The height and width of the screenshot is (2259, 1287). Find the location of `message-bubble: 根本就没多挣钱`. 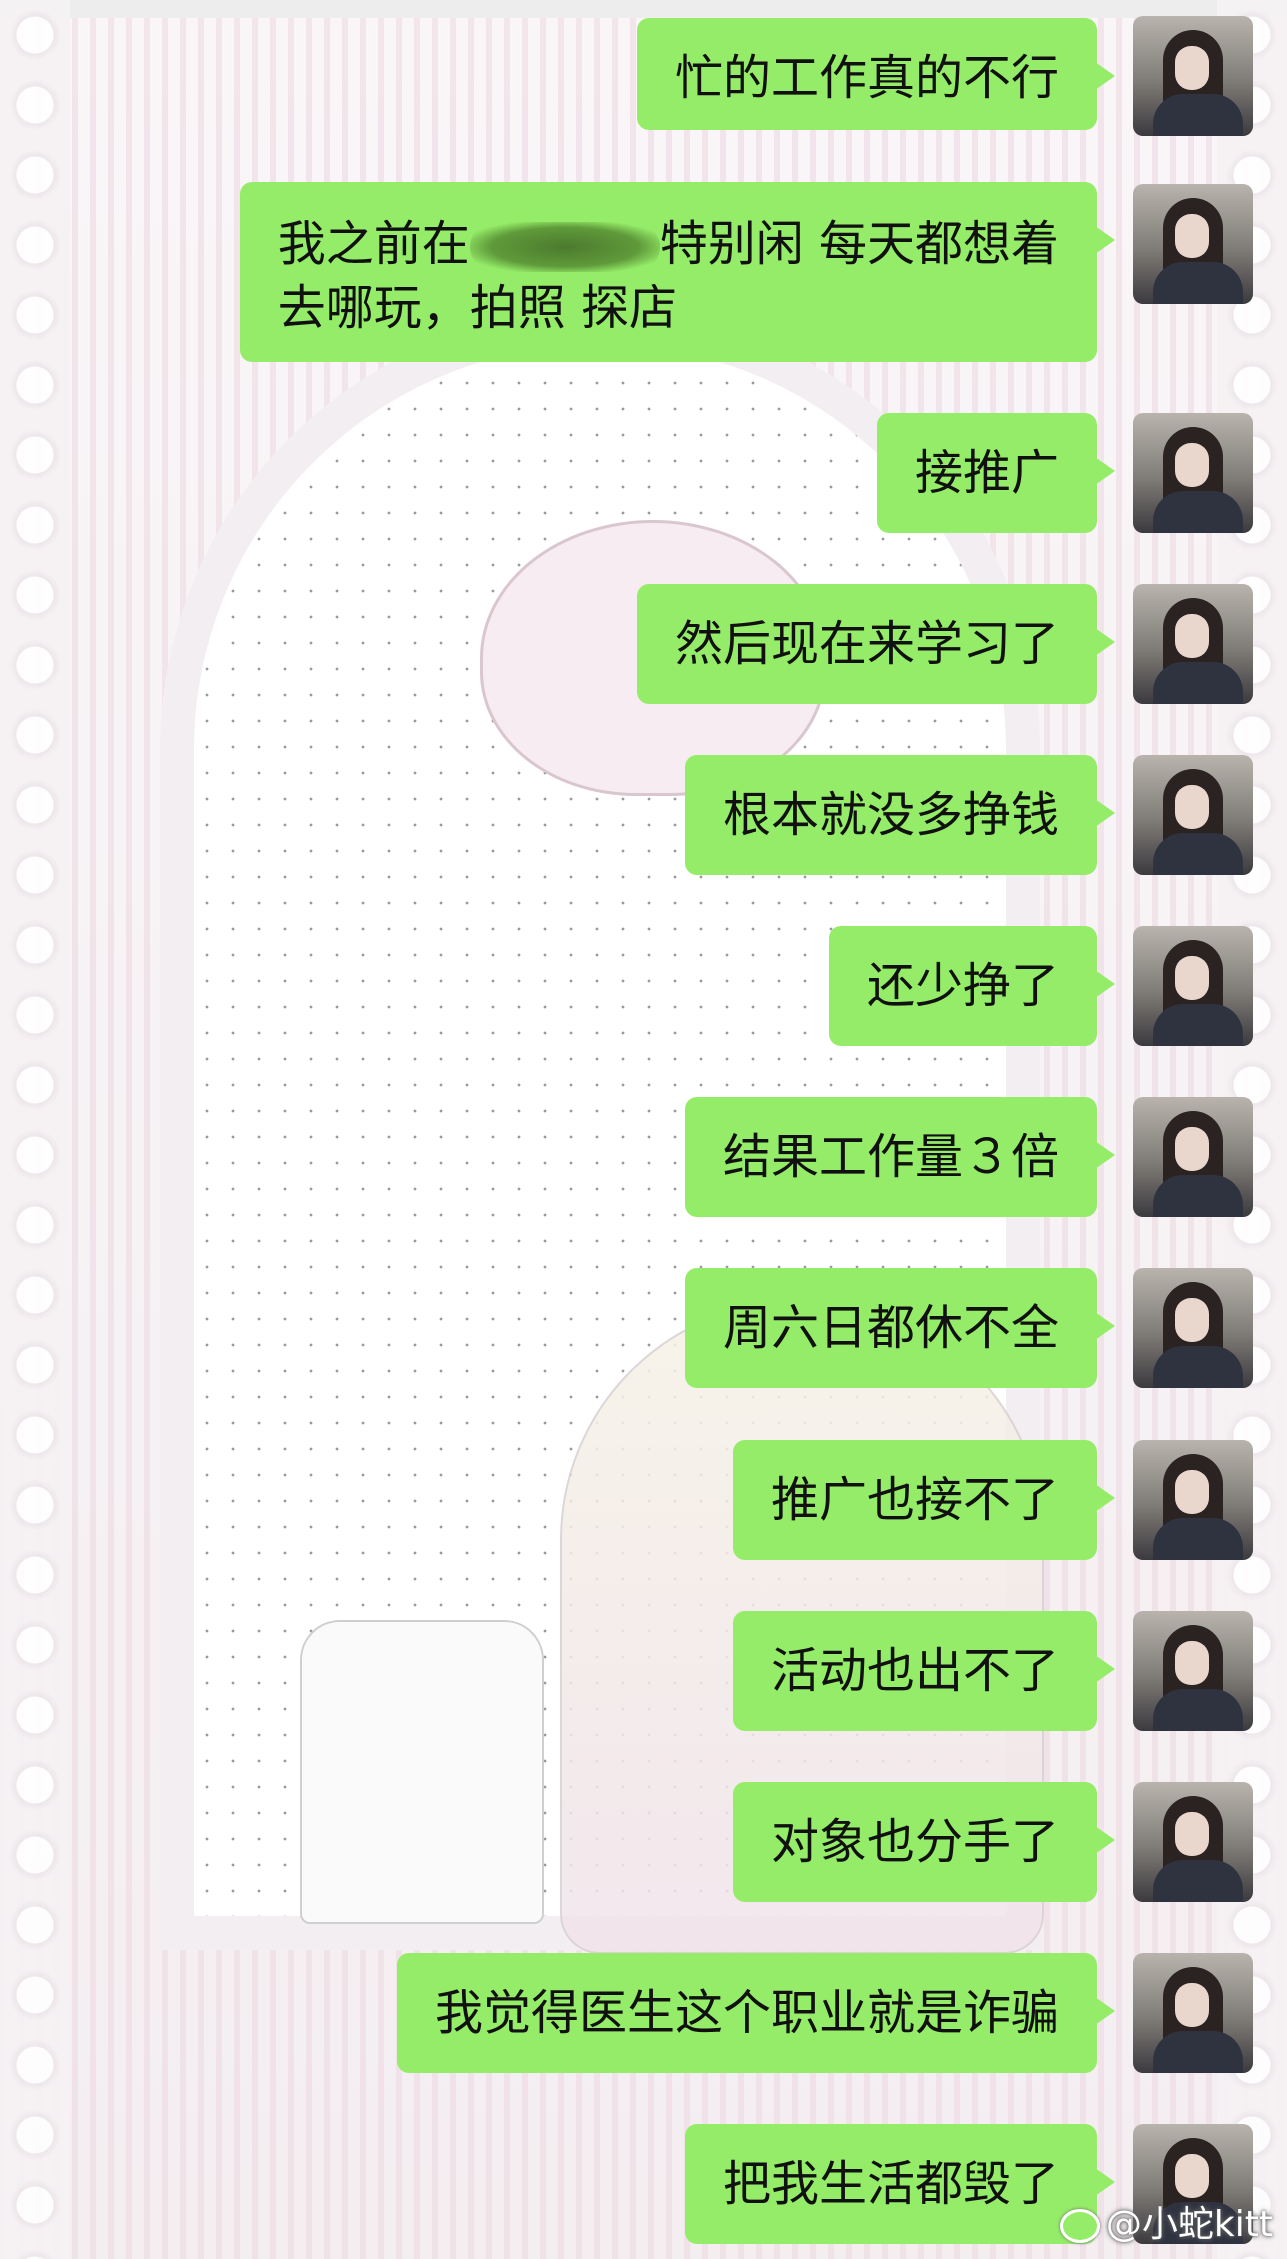

message-bubble: 根本就没多挣钱 is located at coordinates (900, 815).